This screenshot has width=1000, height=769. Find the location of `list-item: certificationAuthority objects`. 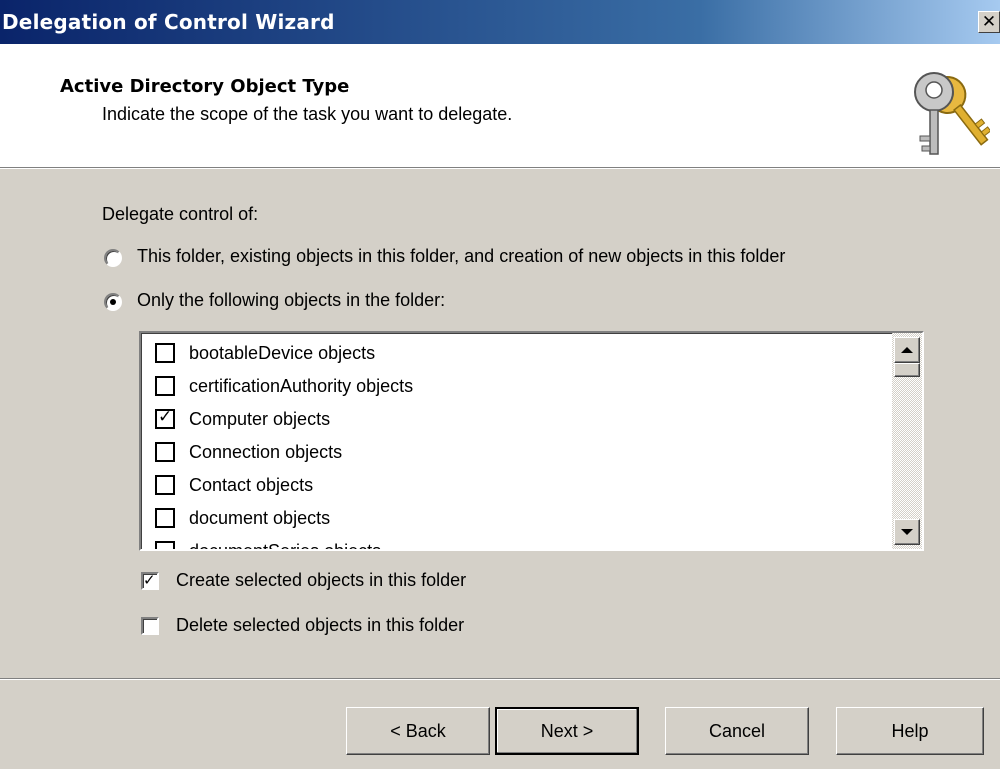

list-item: certificationAuthority objects is located at coordinates (284, 386).